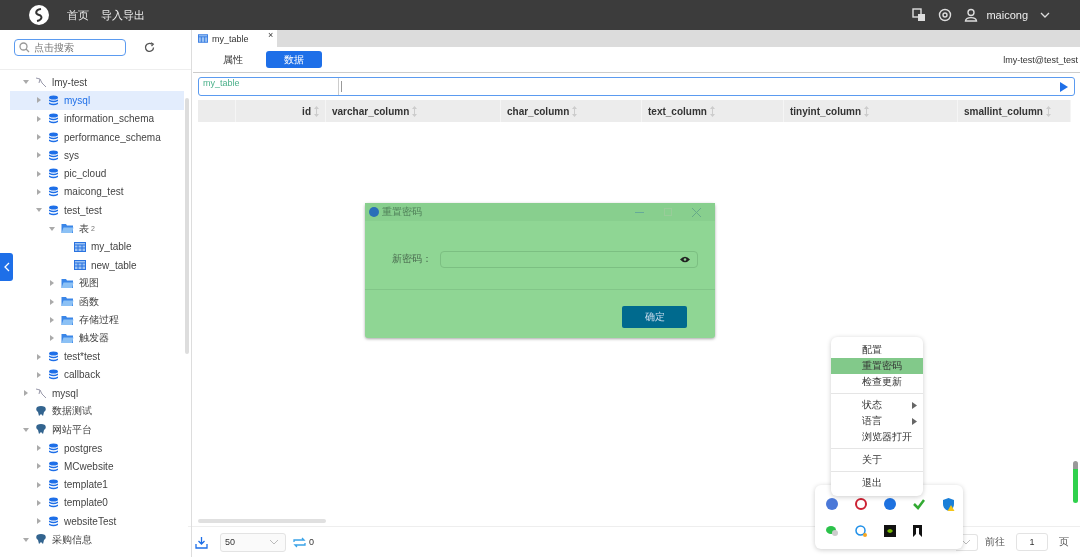  Describe the element at coordinates (919, 15) in the screenshot. I see `translate-icon` at that location.